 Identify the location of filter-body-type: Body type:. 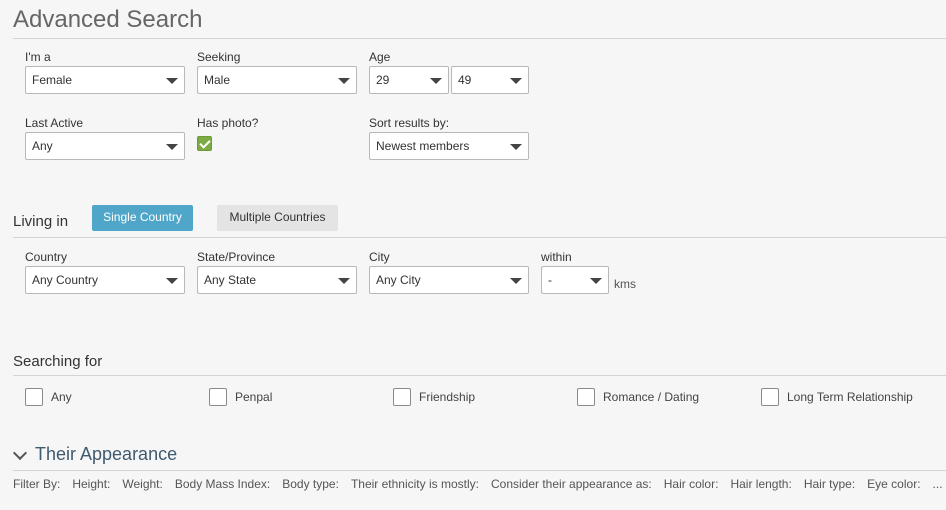
(310, 484).